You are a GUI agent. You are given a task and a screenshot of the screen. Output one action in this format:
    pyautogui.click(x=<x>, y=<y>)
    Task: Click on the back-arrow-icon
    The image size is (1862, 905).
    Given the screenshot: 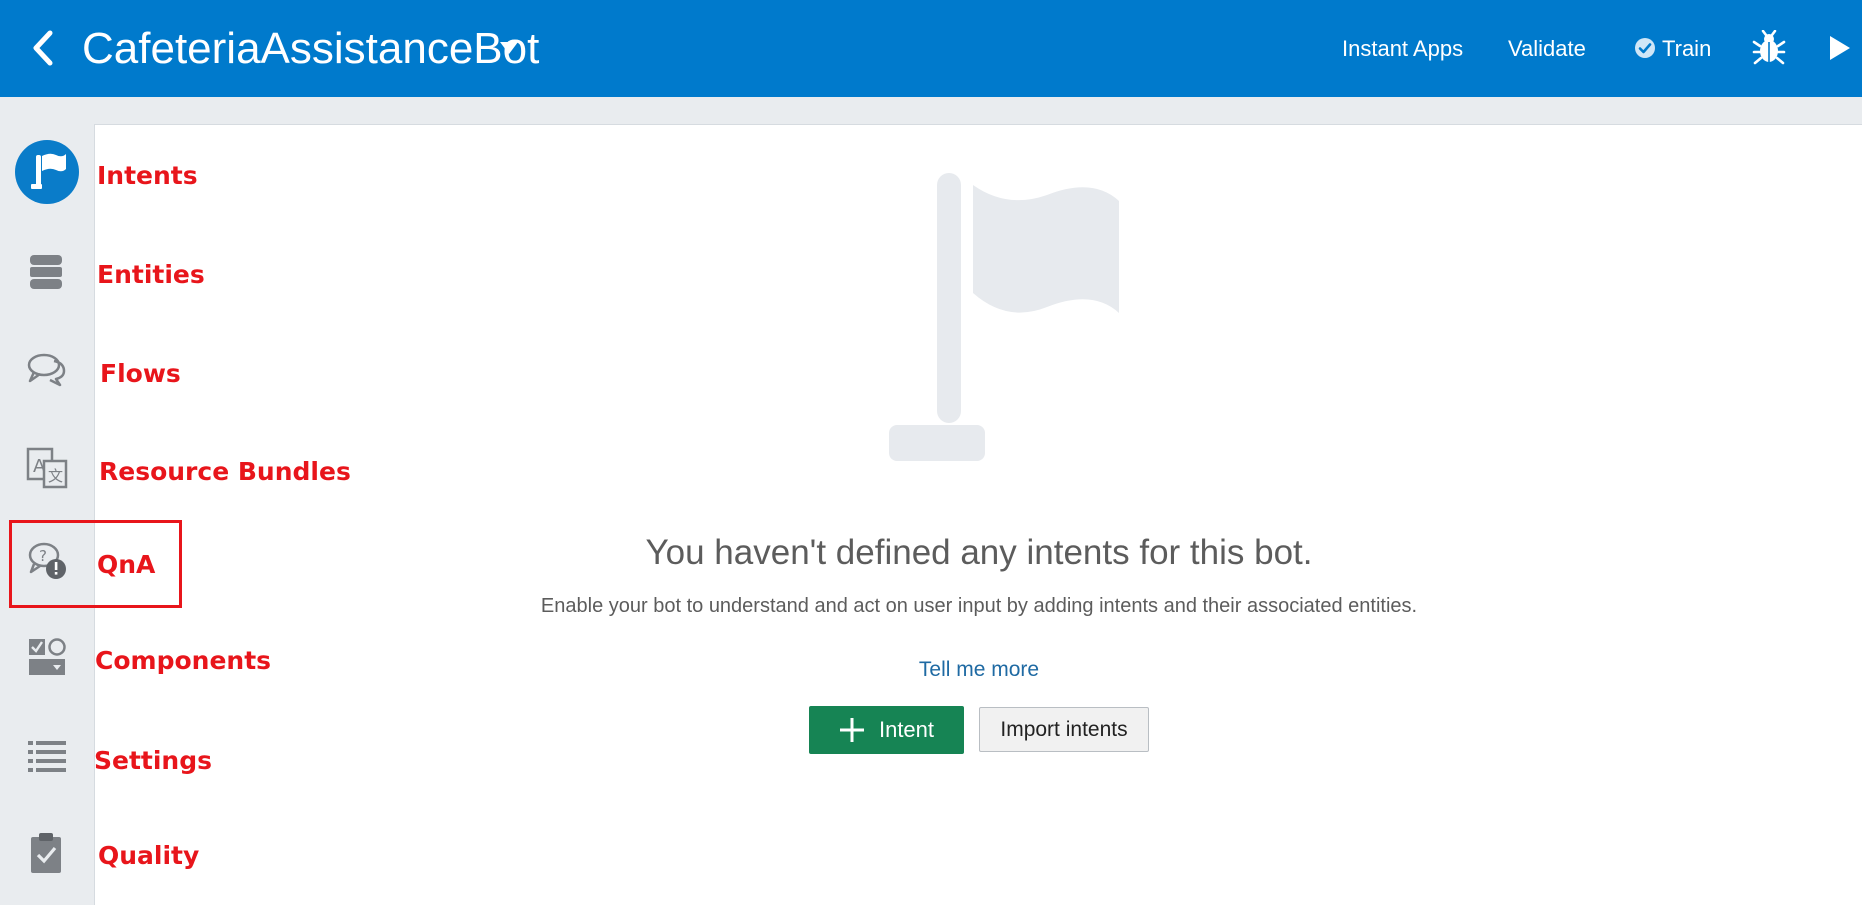 What is the action you would take?
    pyautogui.click(x=43, y=48)
    